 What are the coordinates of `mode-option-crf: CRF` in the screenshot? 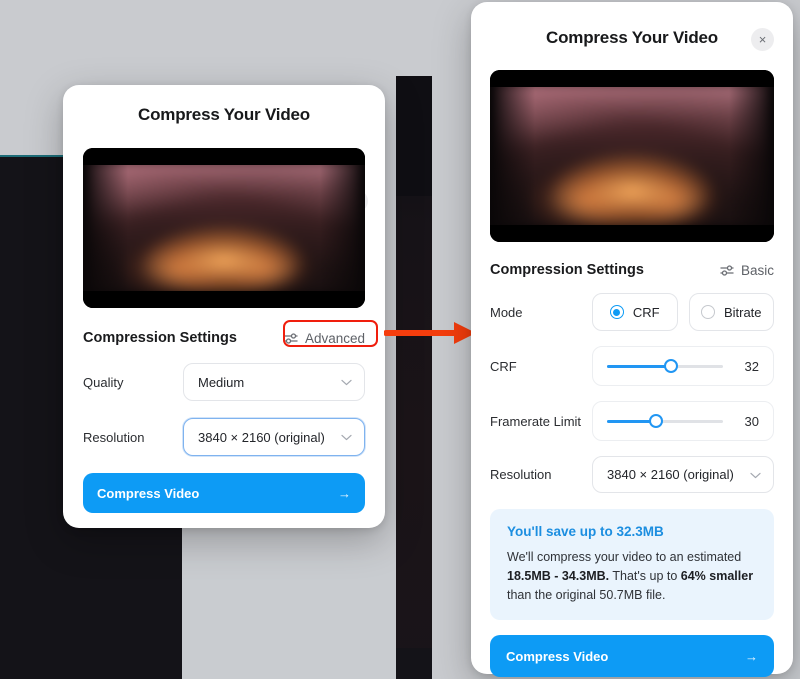 It's located at (635, 312).